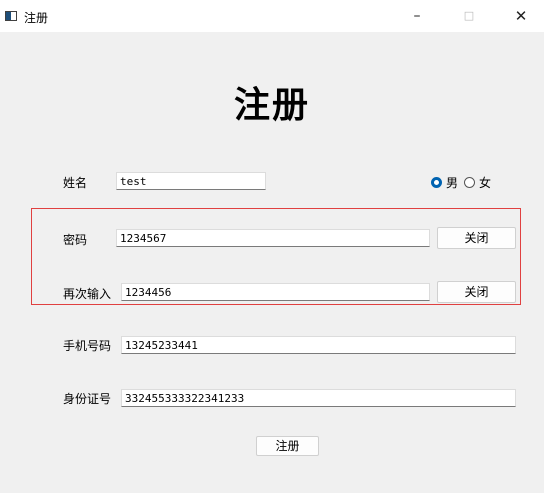  Describe the element at coordinates (485, 182) in the screenshot. I see `gender-female-label: 女` at that location.